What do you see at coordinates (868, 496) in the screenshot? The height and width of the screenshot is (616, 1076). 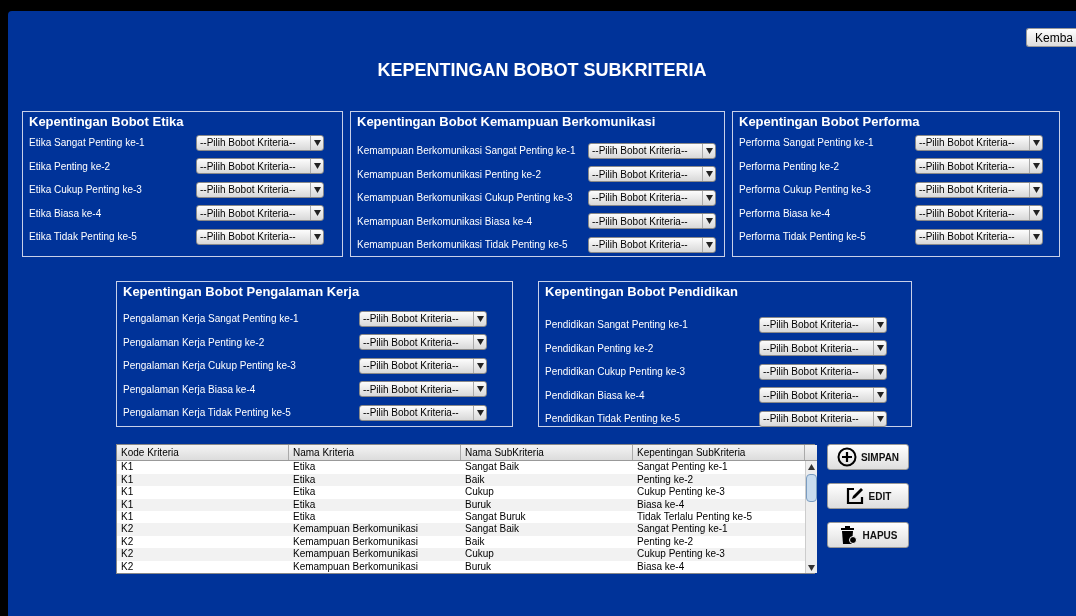 I see `edit-button: EDIT` at bounding box center [868, 496].